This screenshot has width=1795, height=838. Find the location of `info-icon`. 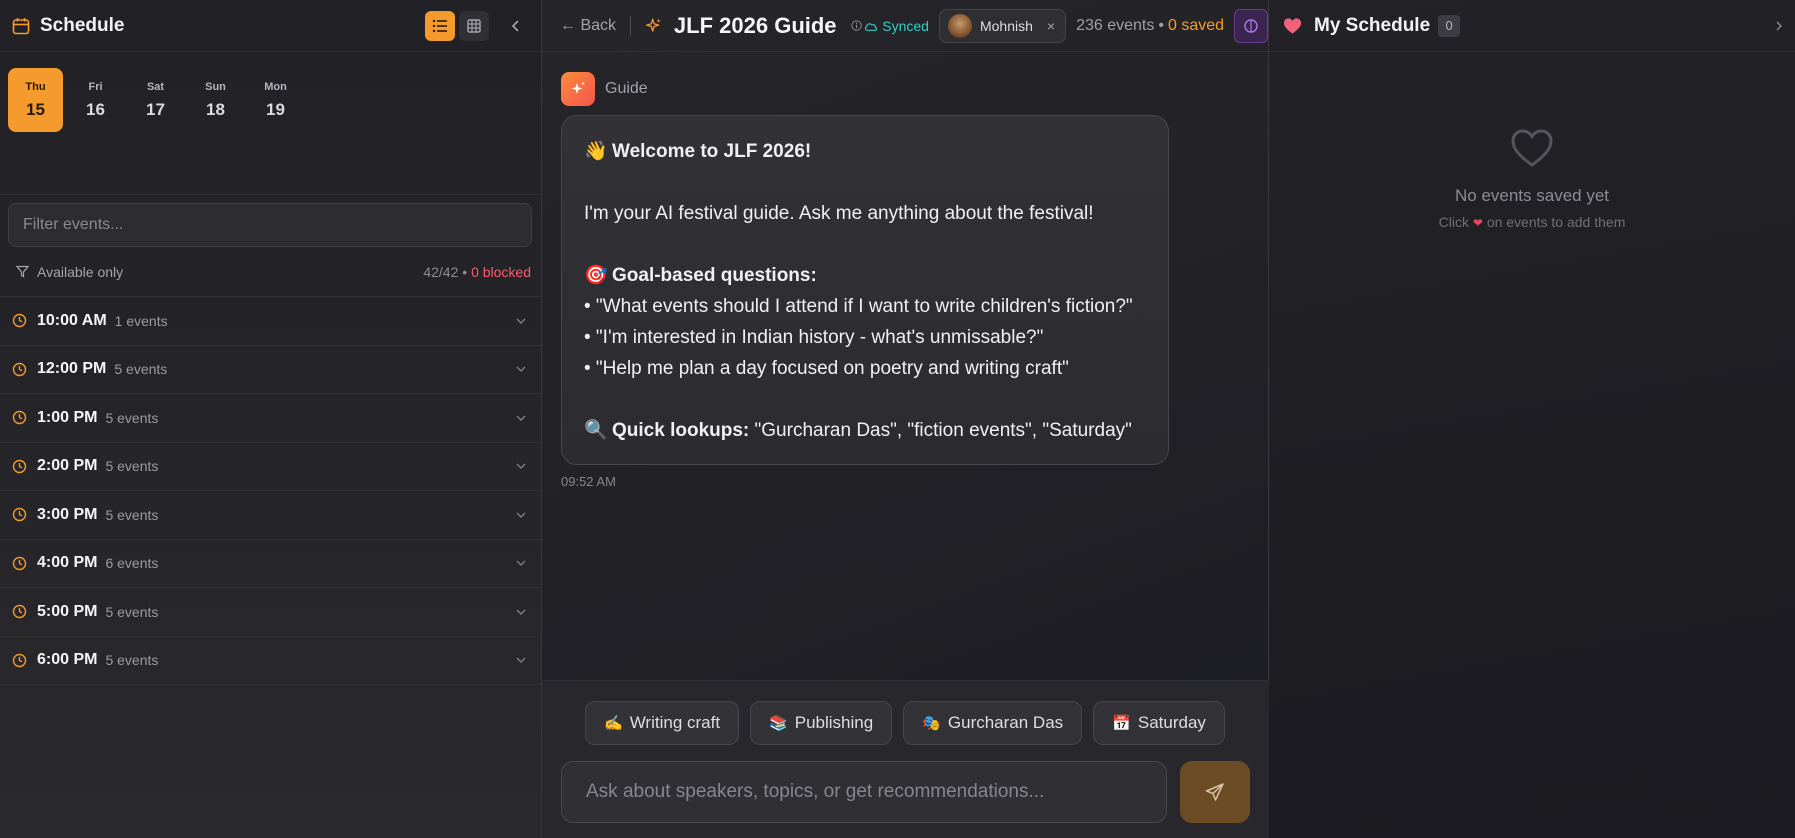

info-icon is located at coordinates (856, 25).